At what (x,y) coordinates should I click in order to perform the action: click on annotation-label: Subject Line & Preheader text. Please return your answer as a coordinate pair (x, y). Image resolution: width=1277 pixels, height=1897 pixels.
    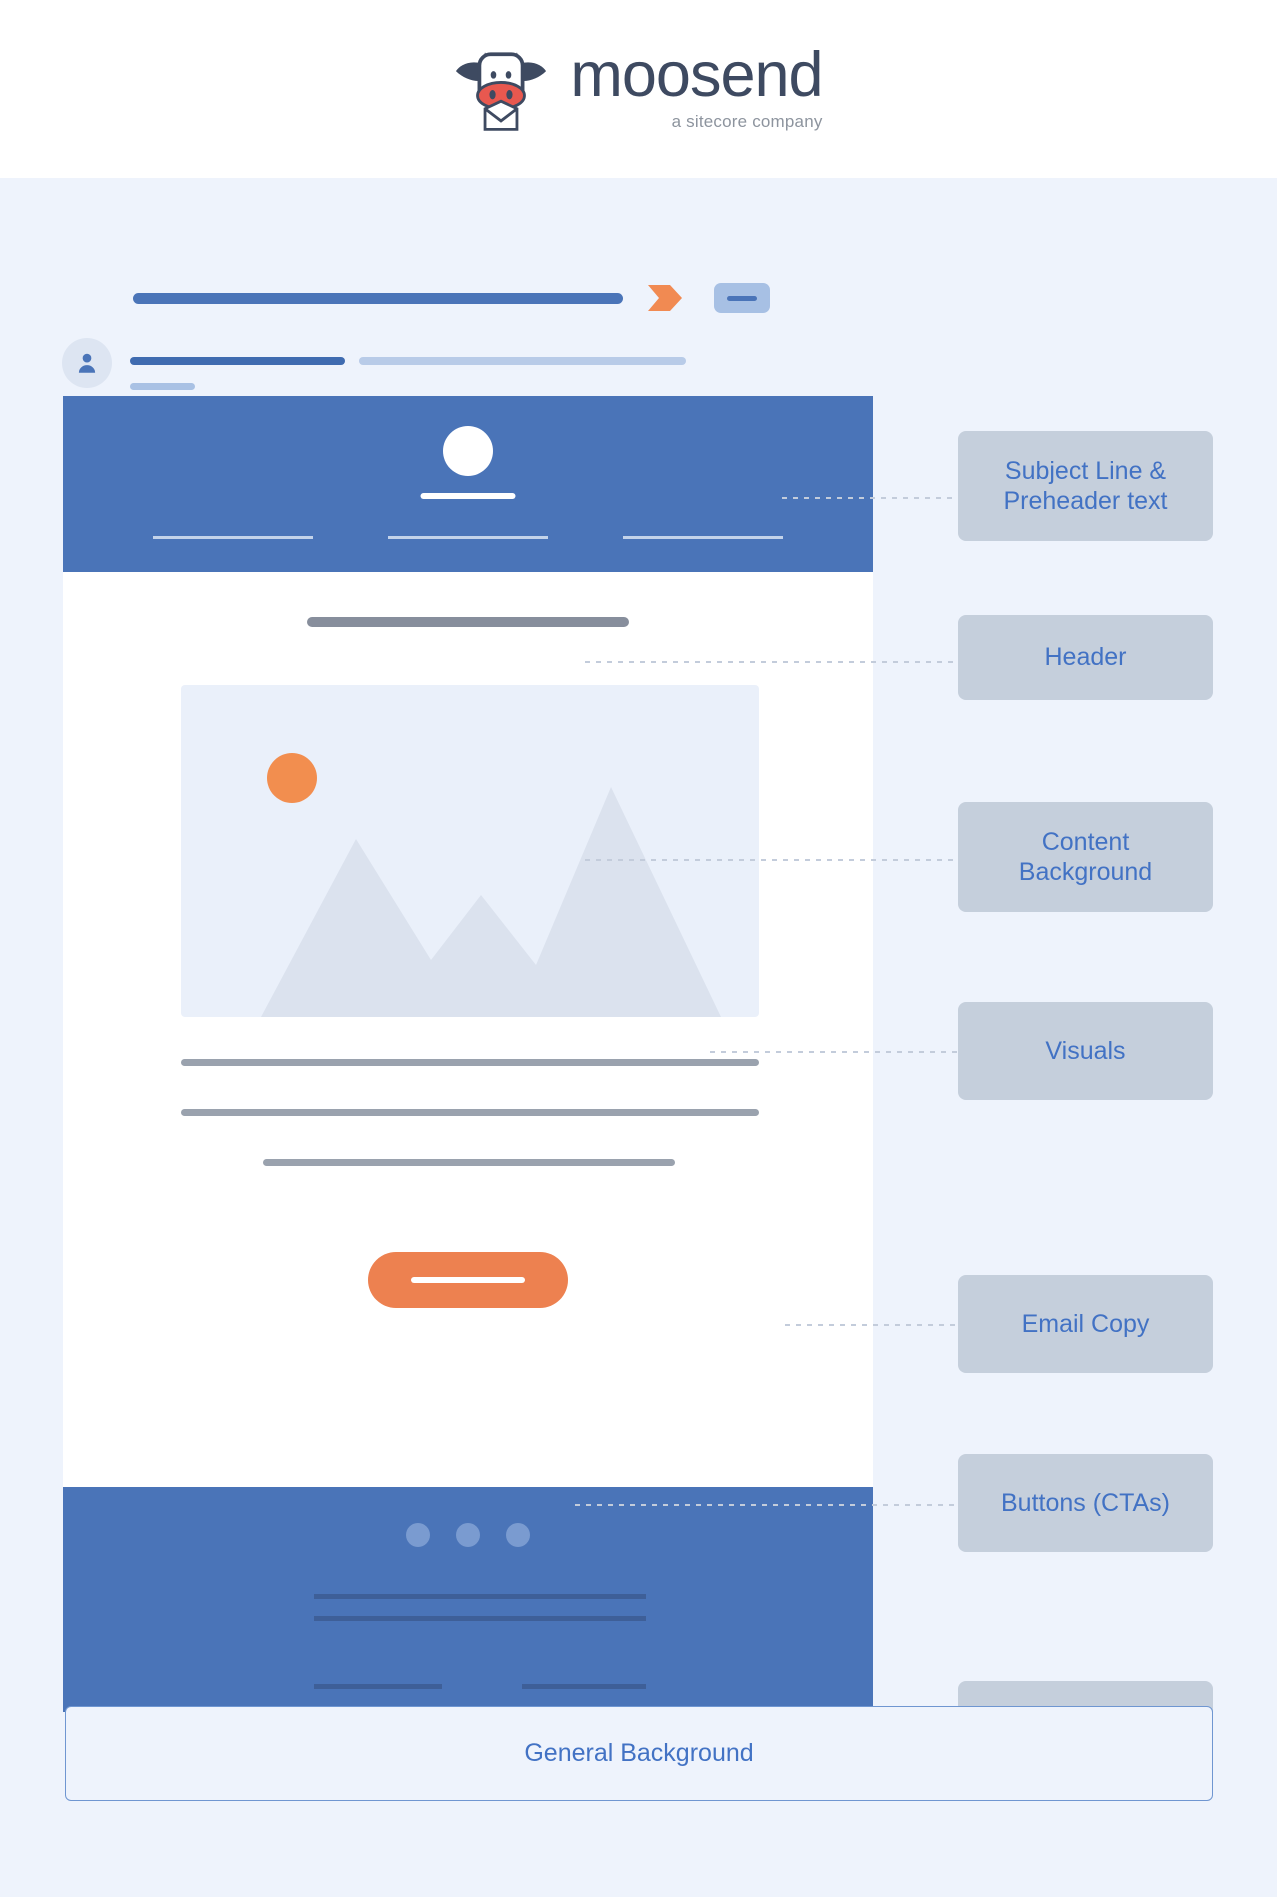
    Looking at the image, I should click on (1085, 486).